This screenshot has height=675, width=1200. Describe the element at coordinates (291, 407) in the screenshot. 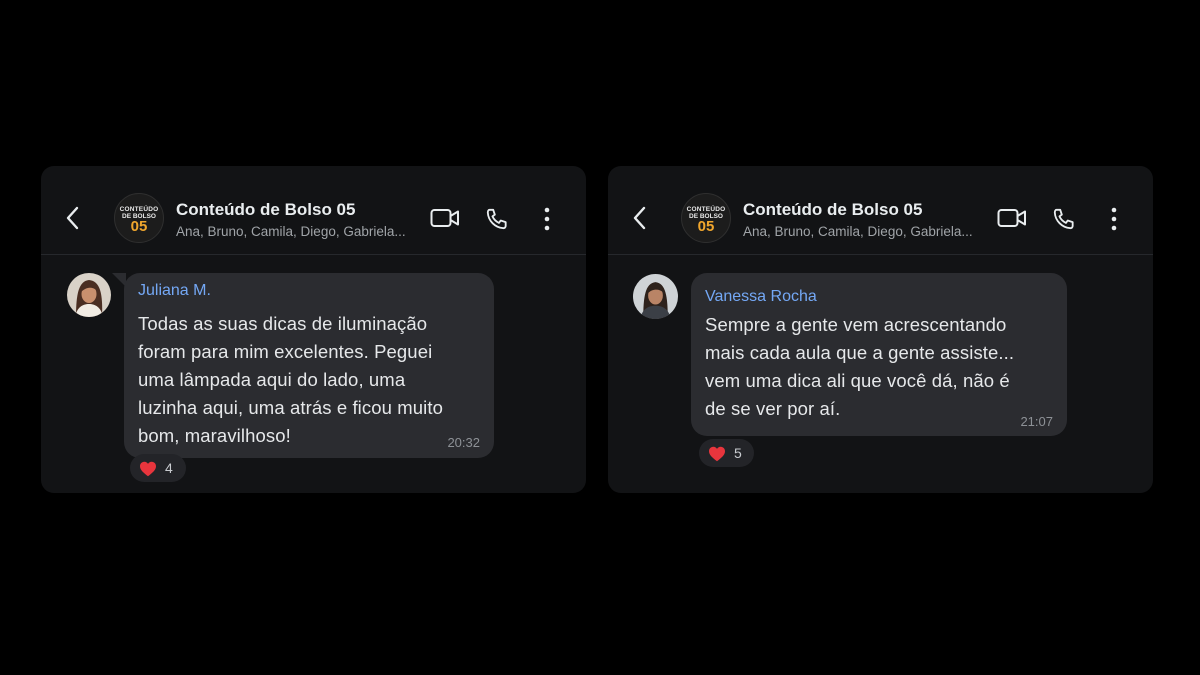

I see `message-line: luzinha aqui, uma atrás e ficou muito` at that location.